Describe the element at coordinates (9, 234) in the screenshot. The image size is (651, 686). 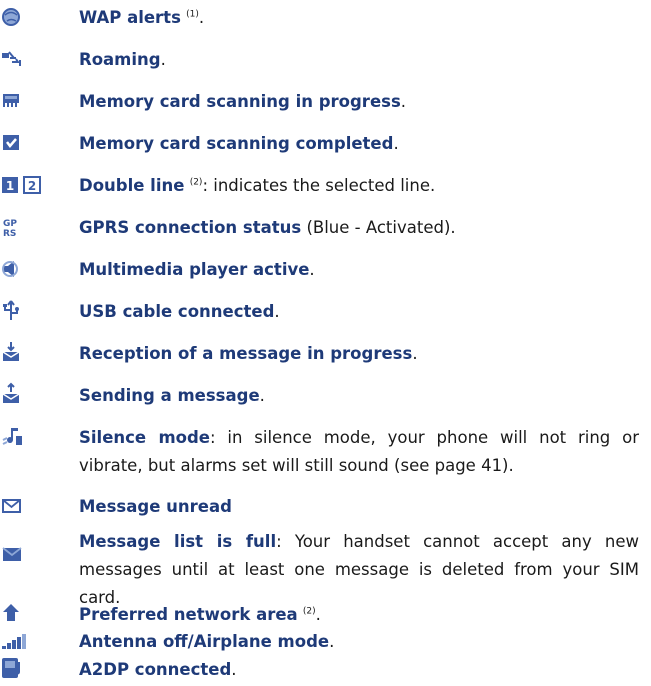
I see `svg-text: RS` at that location.